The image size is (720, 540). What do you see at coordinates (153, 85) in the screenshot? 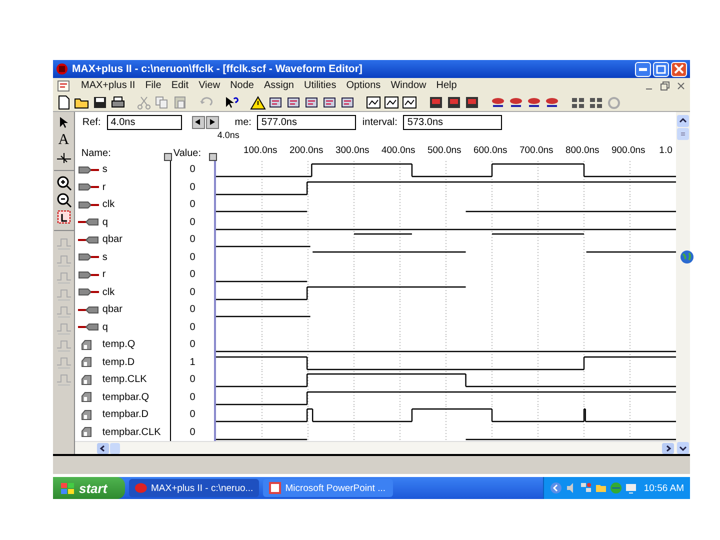
I see `menu-item: File` at bounding box center [153, 85].